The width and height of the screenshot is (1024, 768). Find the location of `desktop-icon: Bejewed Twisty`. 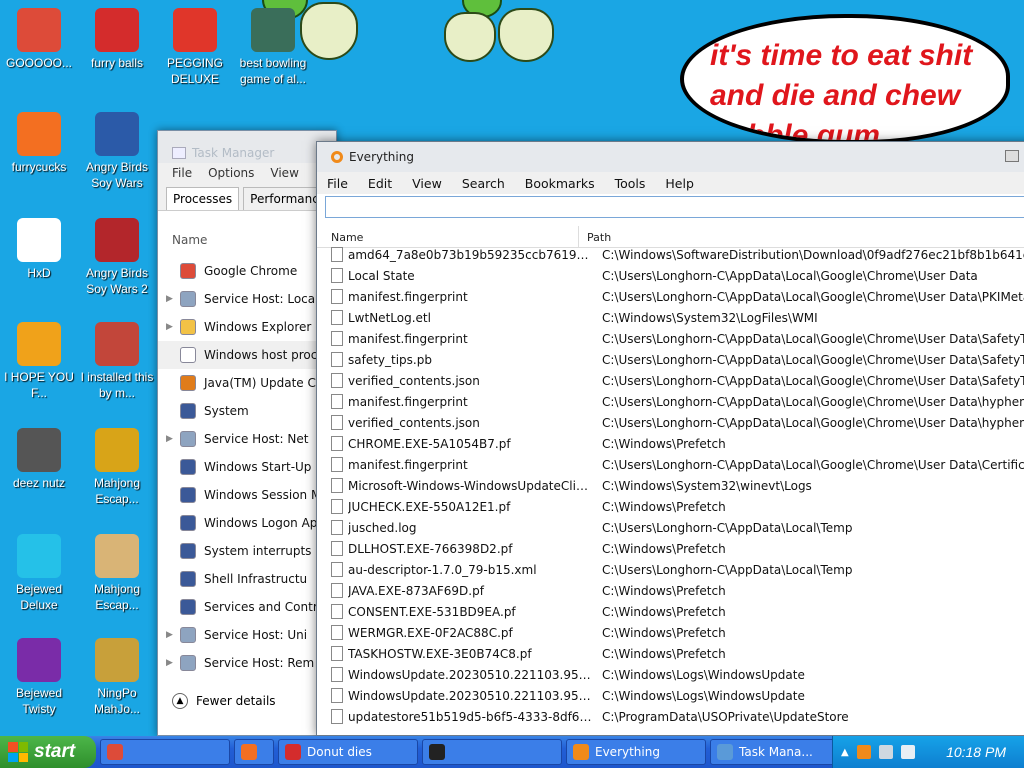

desktop-icon: Bejewed Twisty is located at coordinates (39, 677).